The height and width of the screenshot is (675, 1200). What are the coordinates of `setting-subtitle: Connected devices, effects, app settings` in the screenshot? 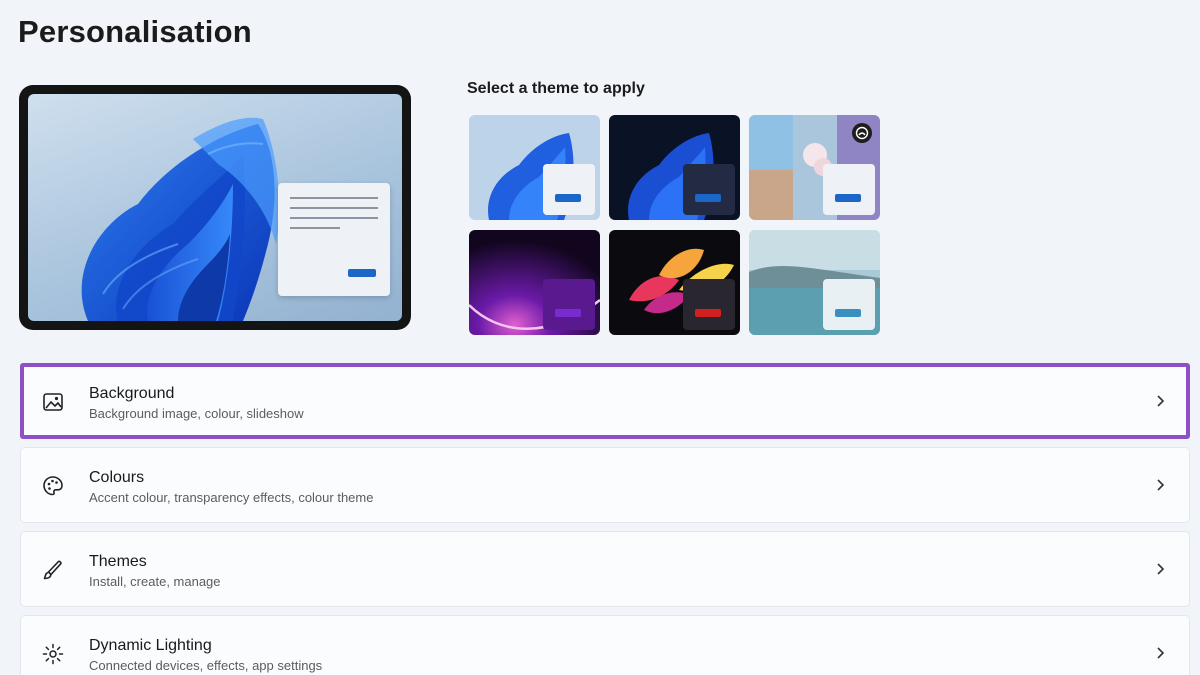 It's located at (206, 665).